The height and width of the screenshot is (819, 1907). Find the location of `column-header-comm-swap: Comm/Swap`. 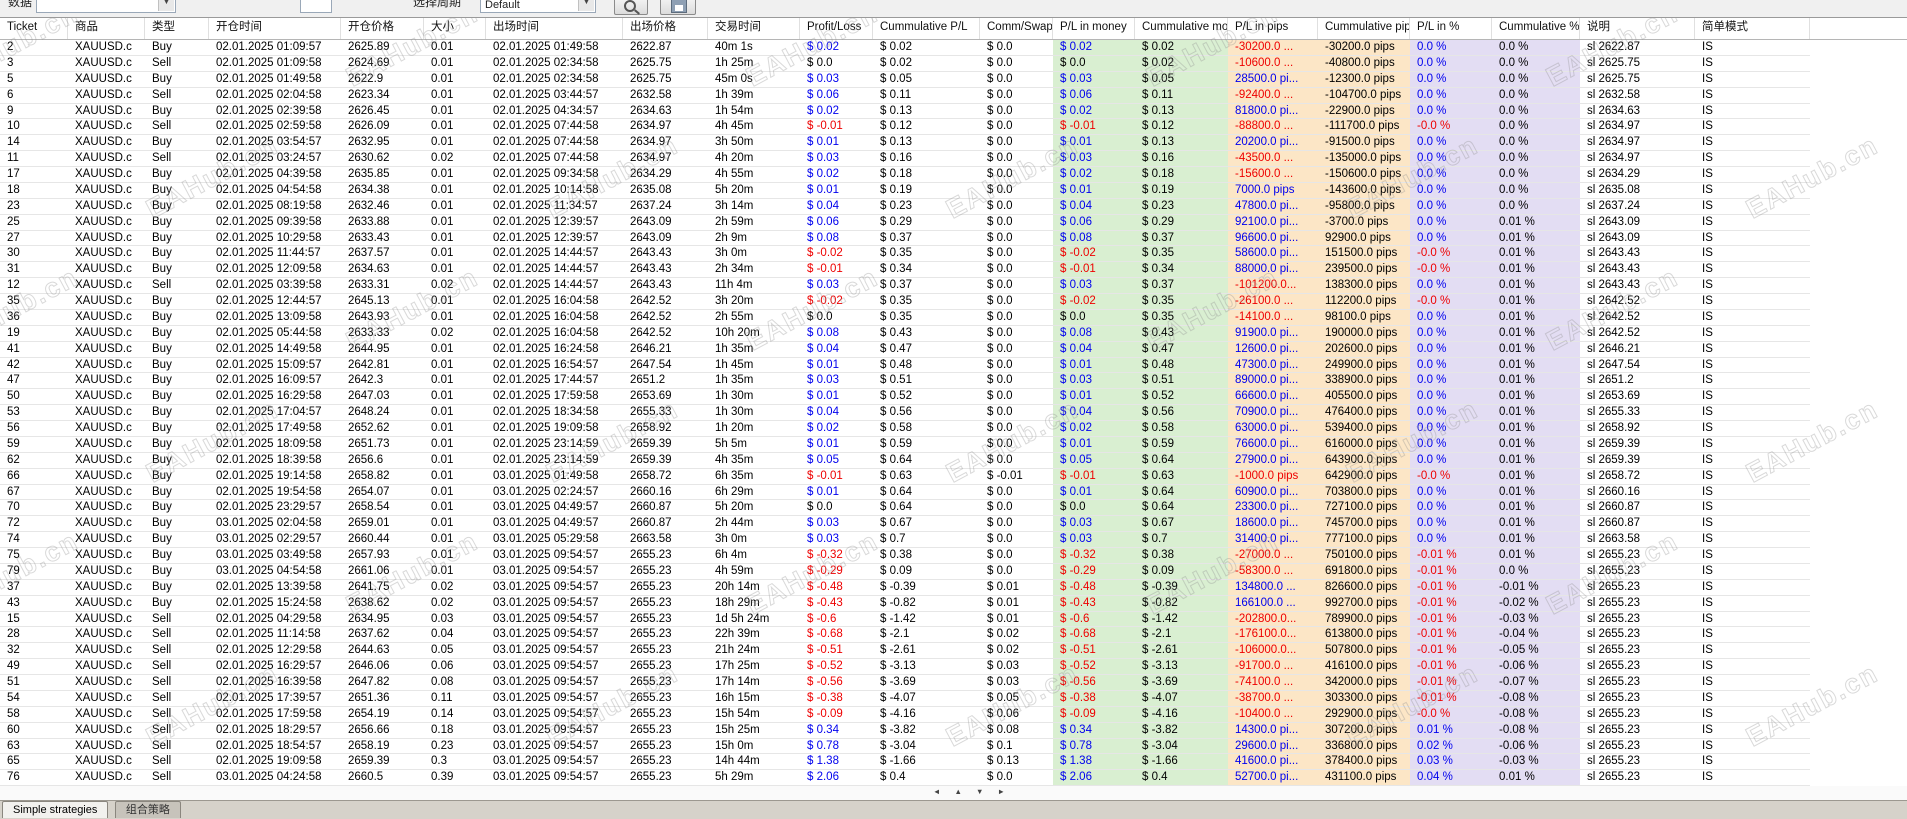

column-header-comm-swap: Comm/Swap is located at coordinates (1016, 28).